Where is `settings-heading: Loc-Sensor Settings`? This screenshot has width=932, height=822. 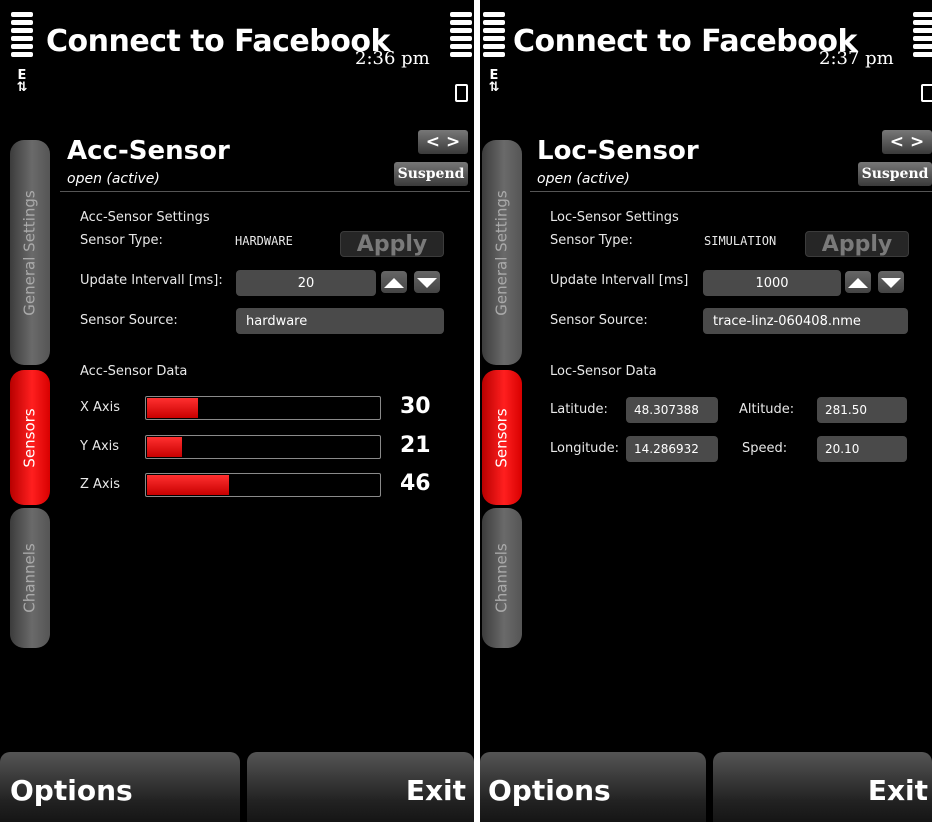 settings-heading: Loc-Sensor Settings is located at coordinates (614, 217).